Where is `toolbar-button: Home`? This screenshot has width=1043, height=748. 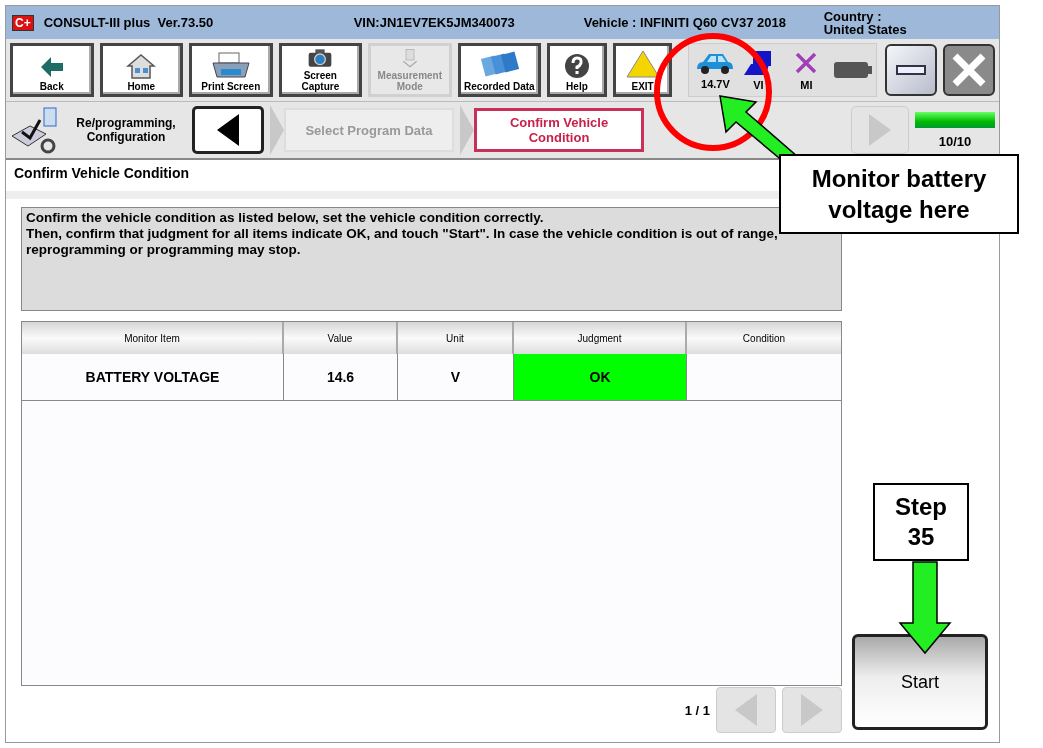 toolbar-button: Home is located at coordinates (141, 70).